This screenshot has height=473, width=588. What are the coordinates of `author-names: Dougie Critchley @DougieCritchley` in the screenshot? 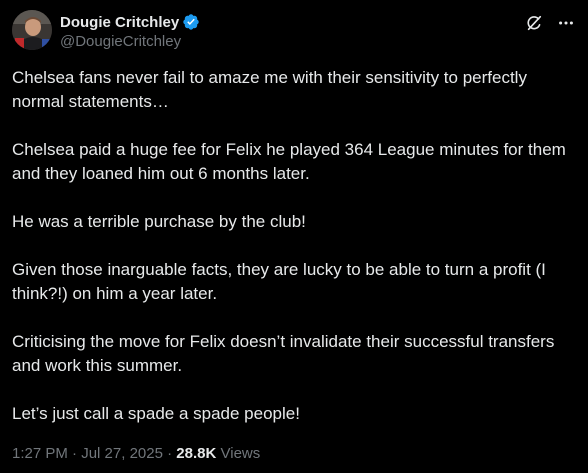 It's located at (130, 31).